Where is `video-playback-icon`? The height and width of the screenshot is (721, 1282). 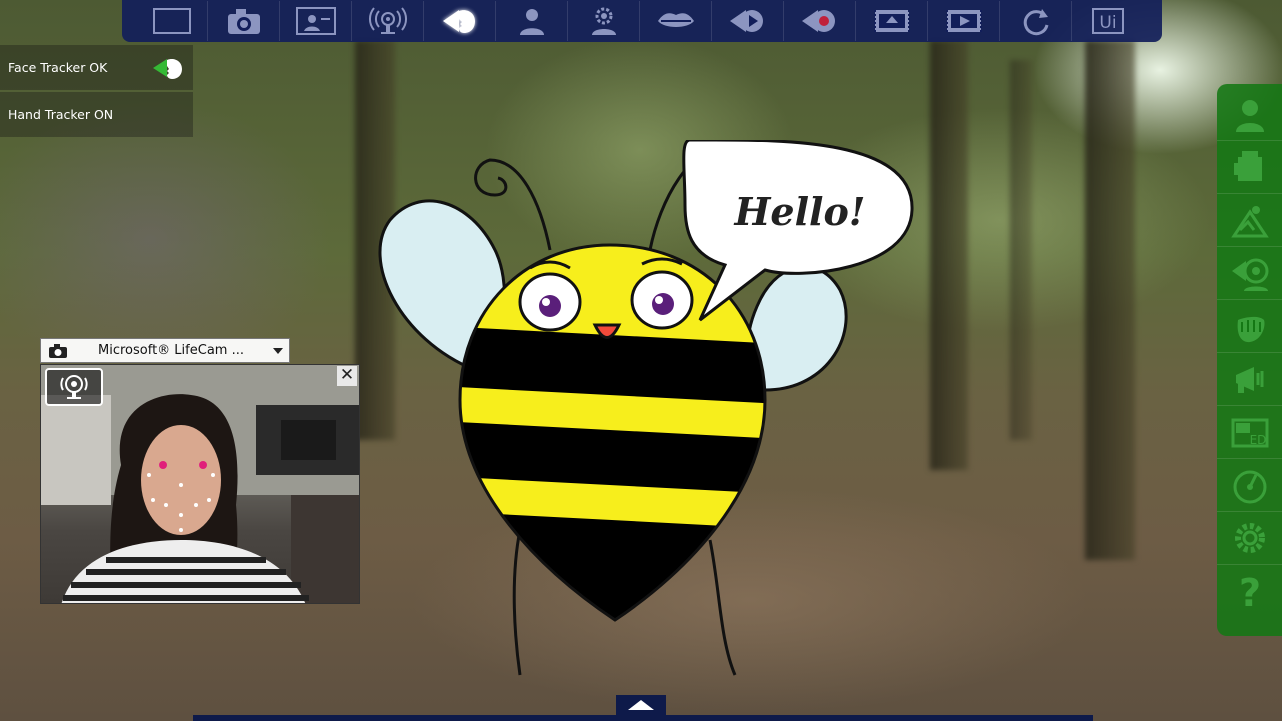
video-playback-icon is located at coordinates (963, 21).